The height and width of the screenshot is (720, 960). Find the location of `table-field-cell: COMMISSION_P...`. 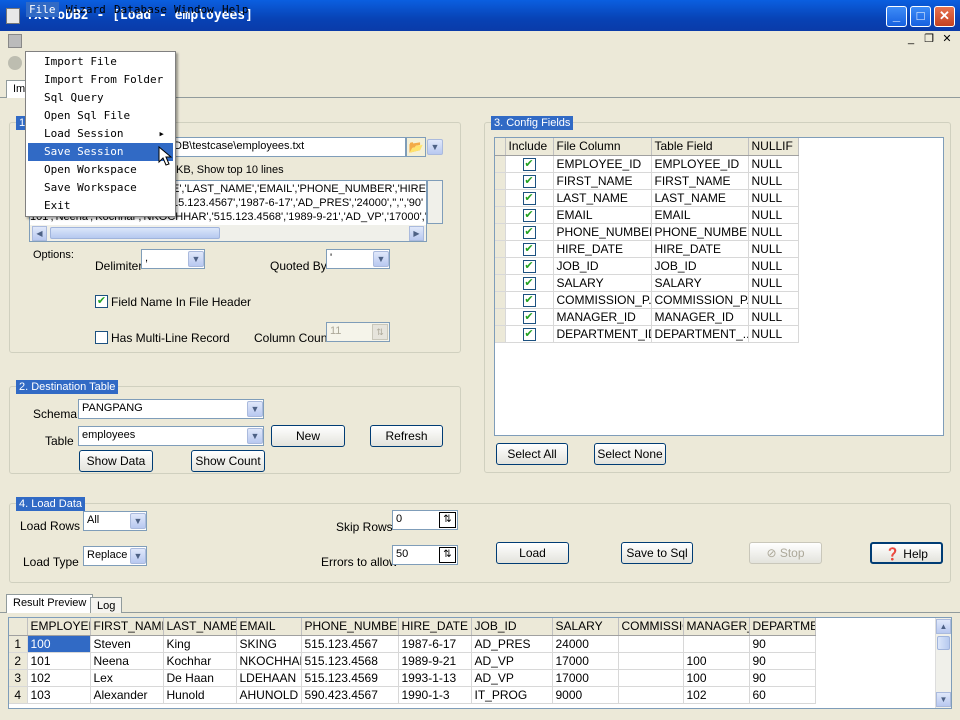

table-field-cell: COMMISSION_P... is located at coordinates (700, 300).